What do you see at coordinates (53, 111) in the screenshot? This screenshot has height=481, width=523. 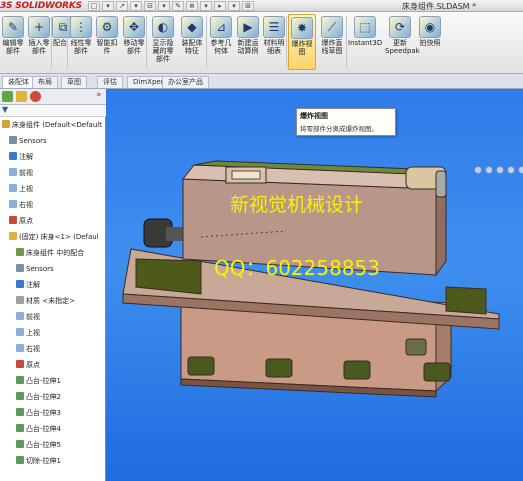 I see `tree-filter-bar: ▼` at bounding box center [53, 111].